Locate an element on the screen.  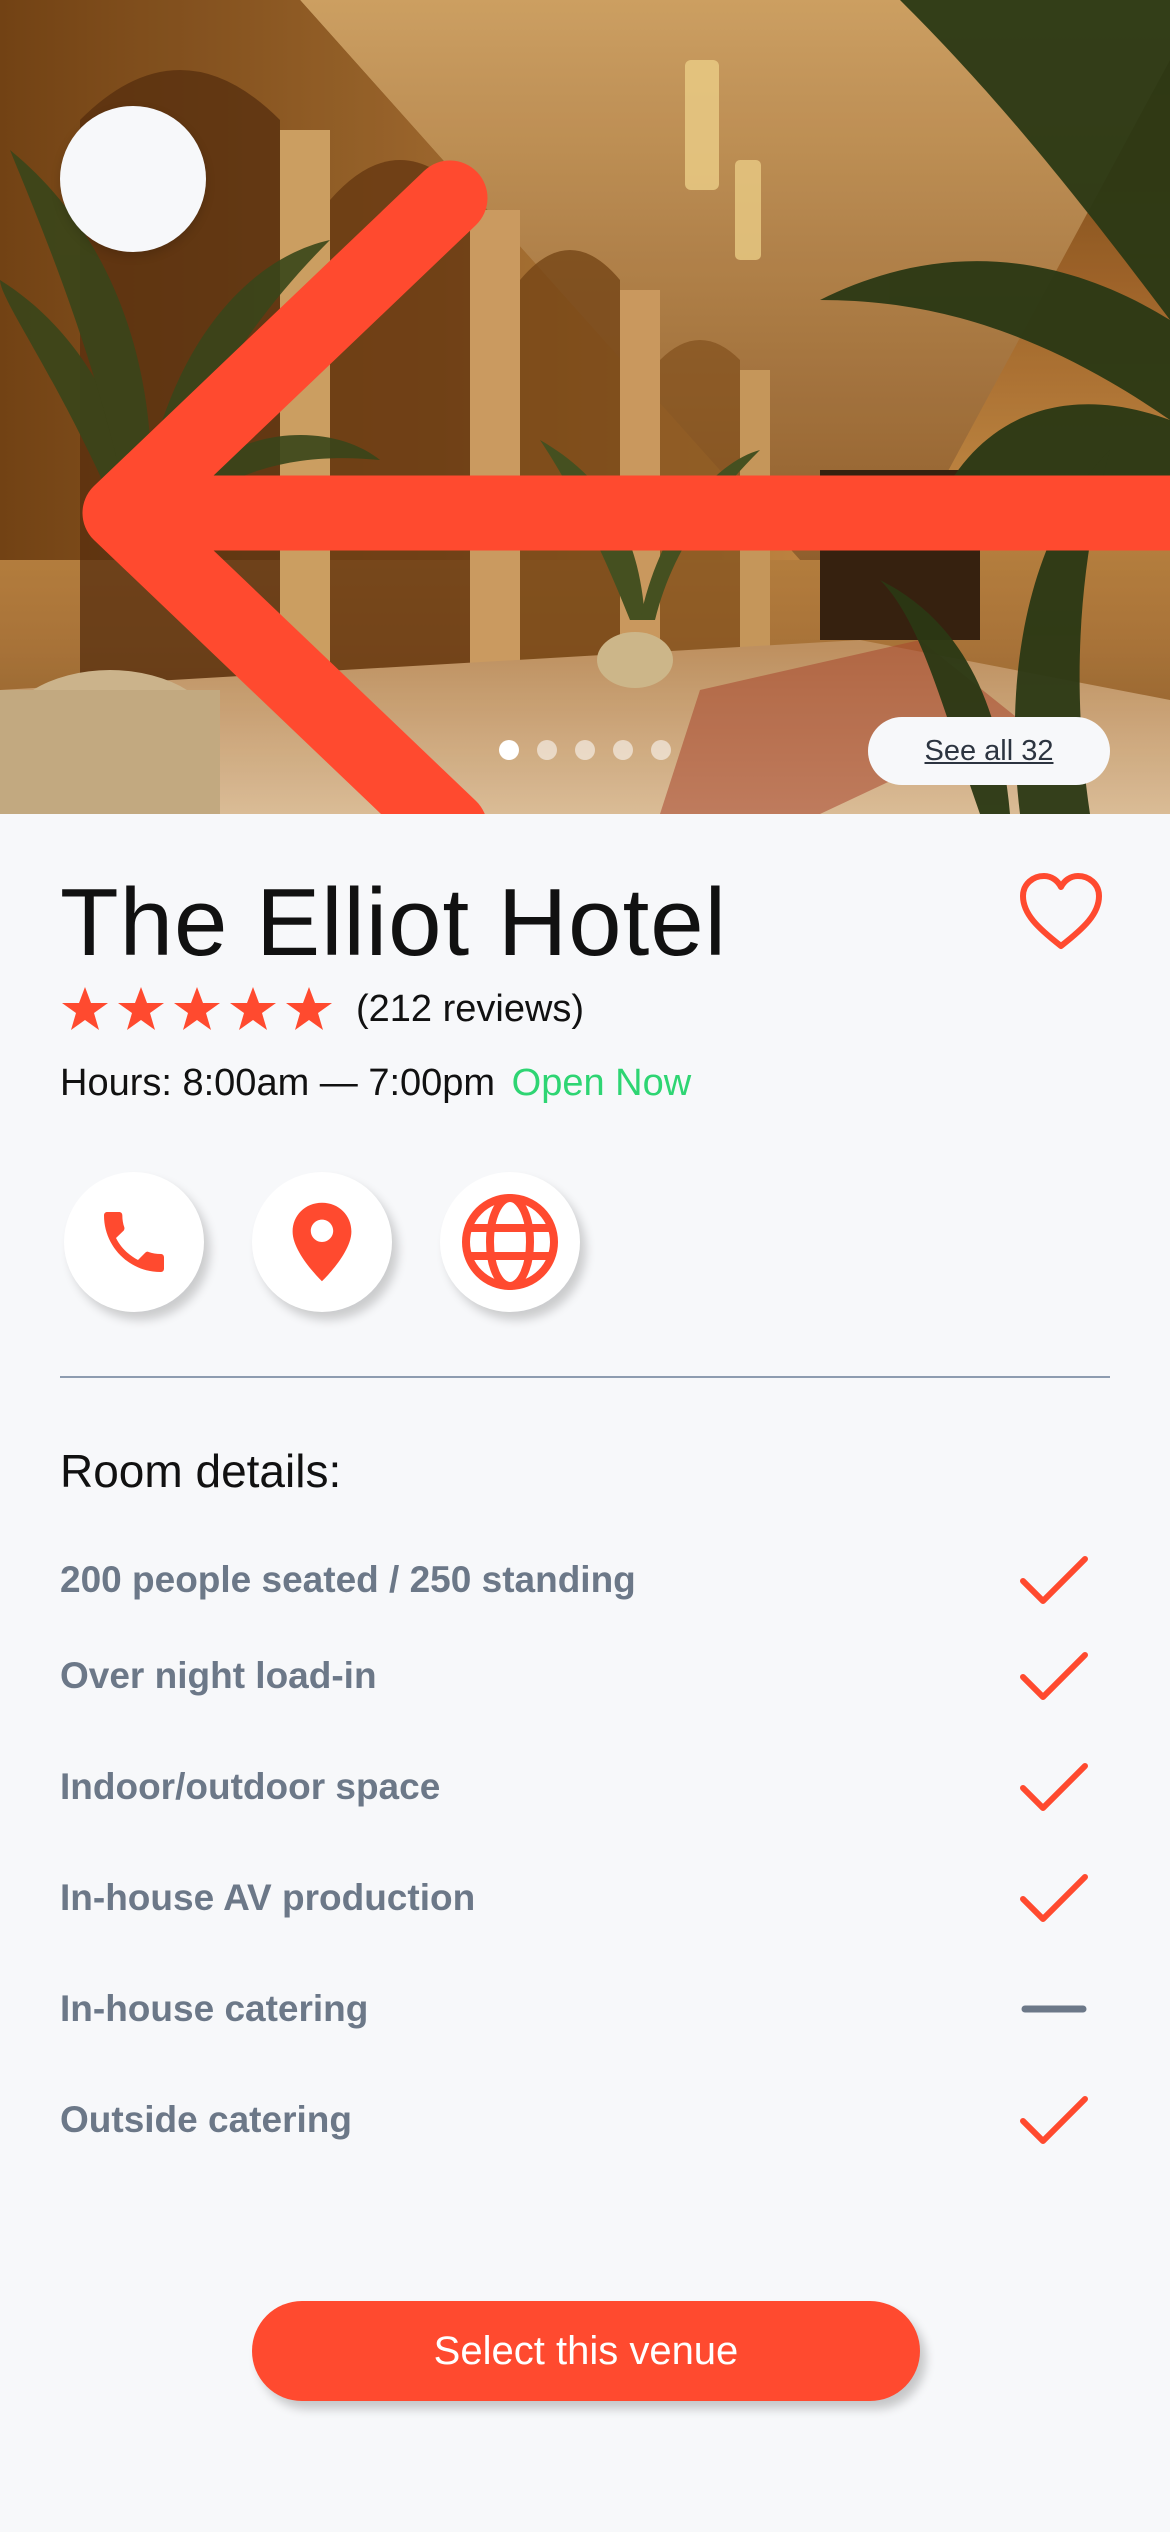
globe-icon is located at coordinates (510, 1242).